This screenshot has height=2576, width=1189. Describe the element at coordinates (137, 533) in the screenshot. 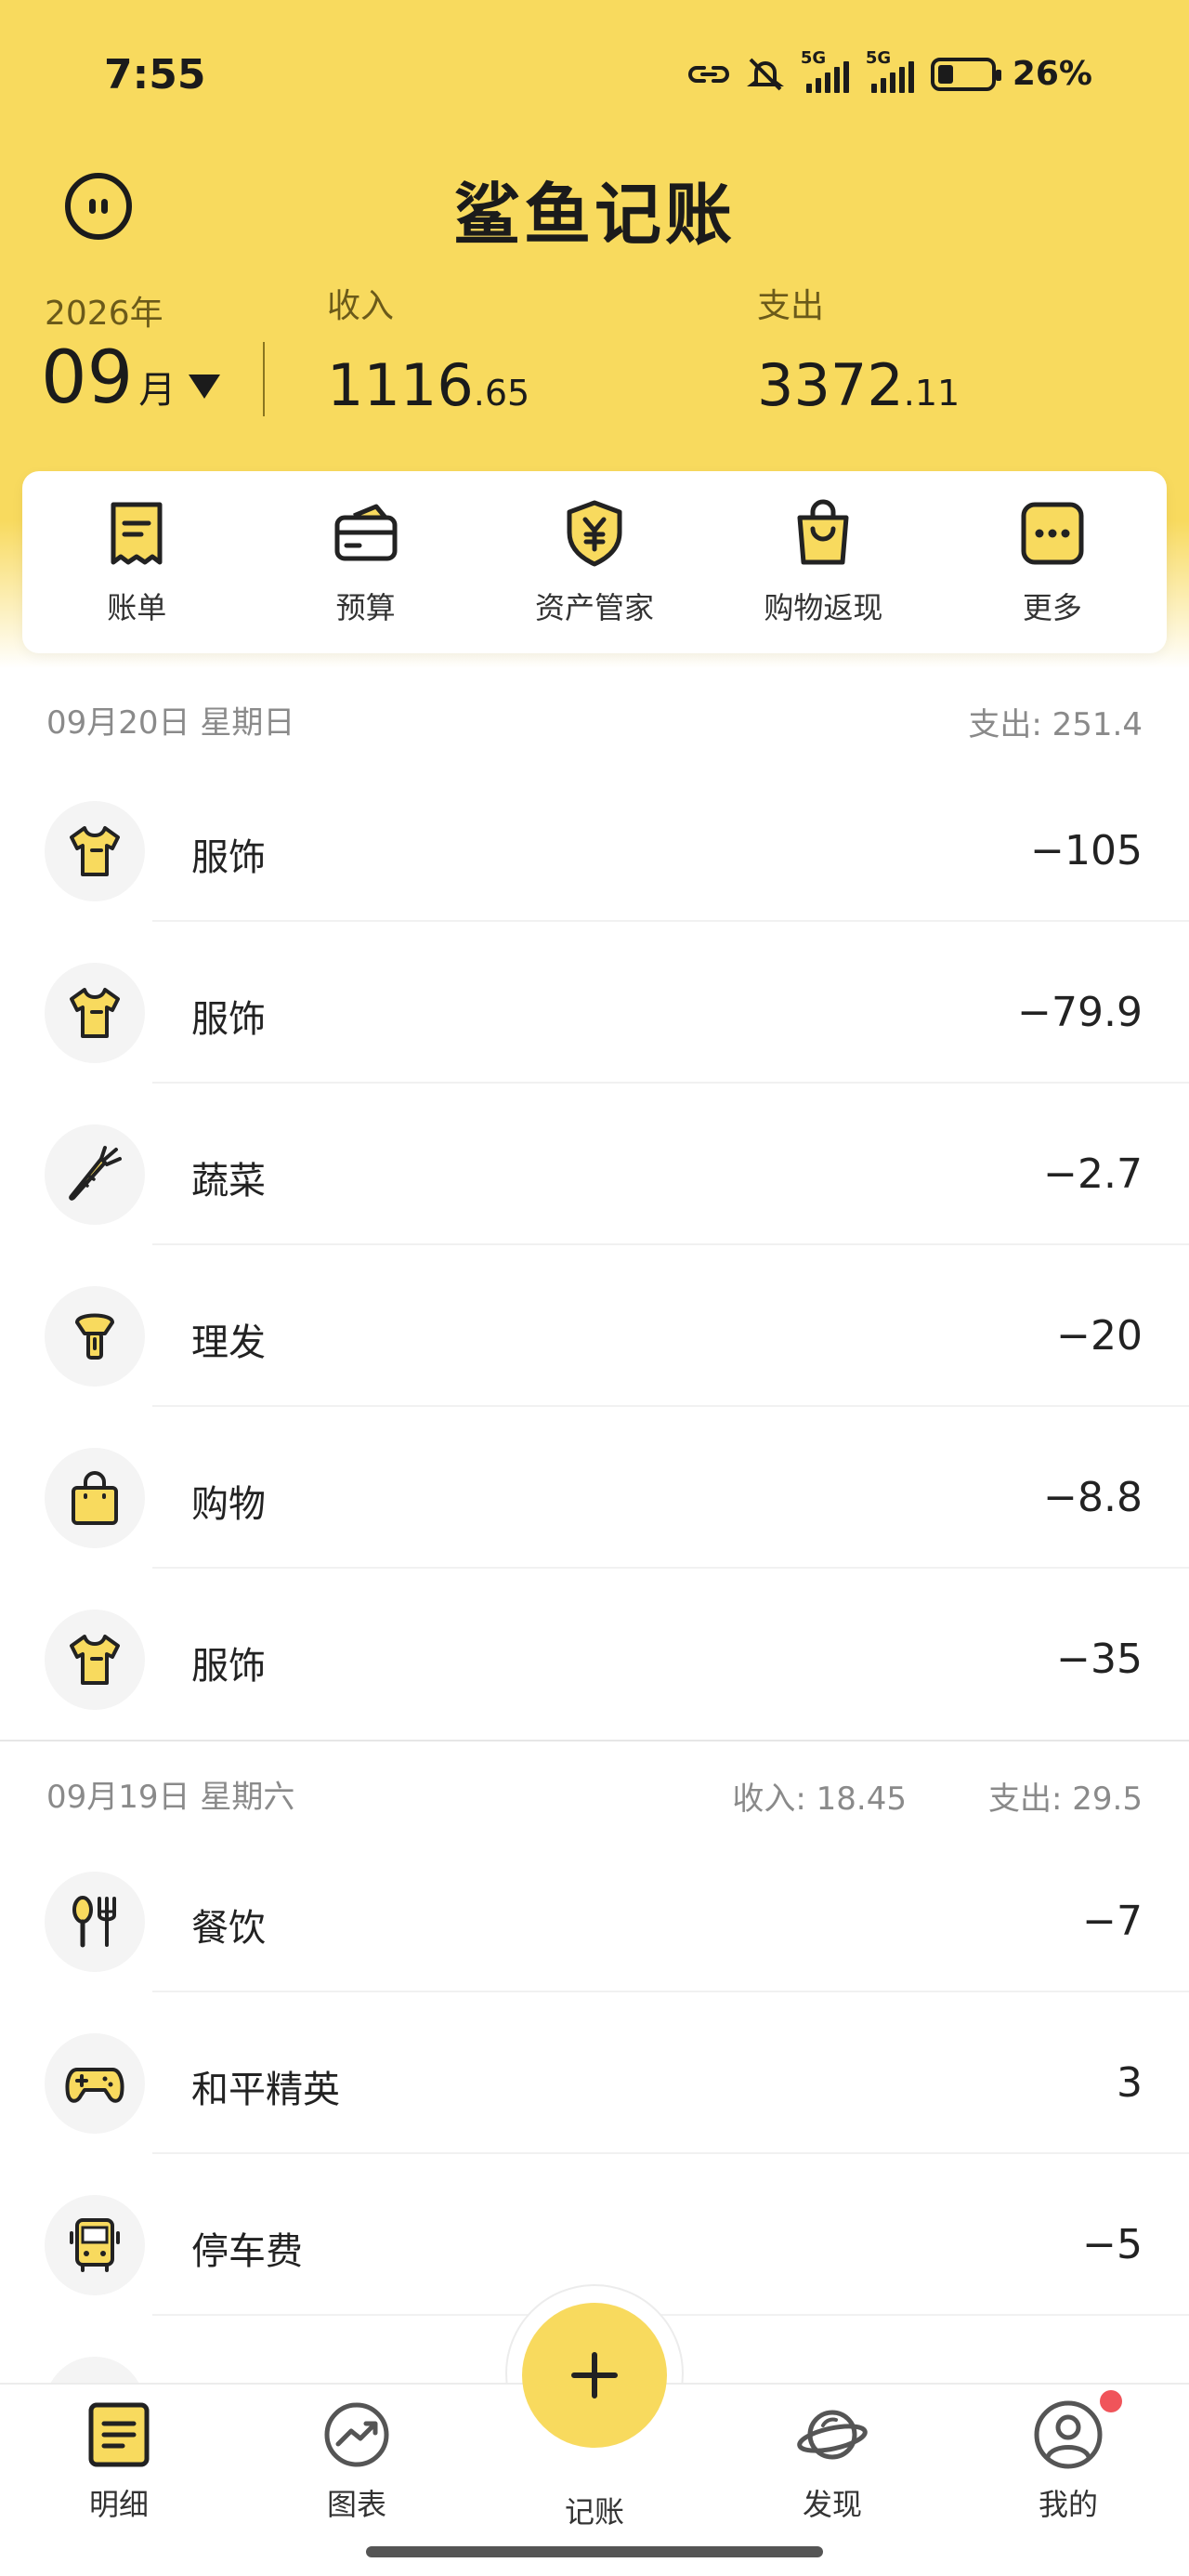

I see `bill-icon` at that location.